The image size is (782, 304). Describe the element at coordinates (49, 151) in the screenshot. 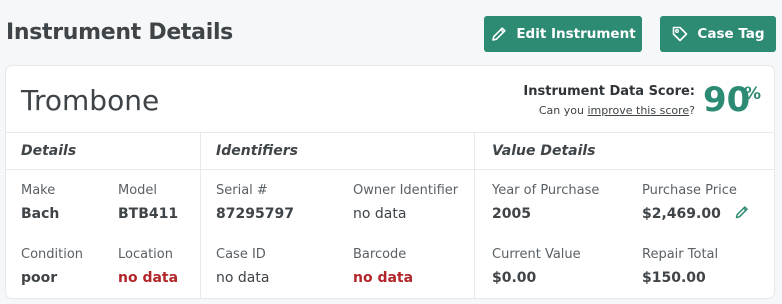

I see `section-details: Details` at that location.